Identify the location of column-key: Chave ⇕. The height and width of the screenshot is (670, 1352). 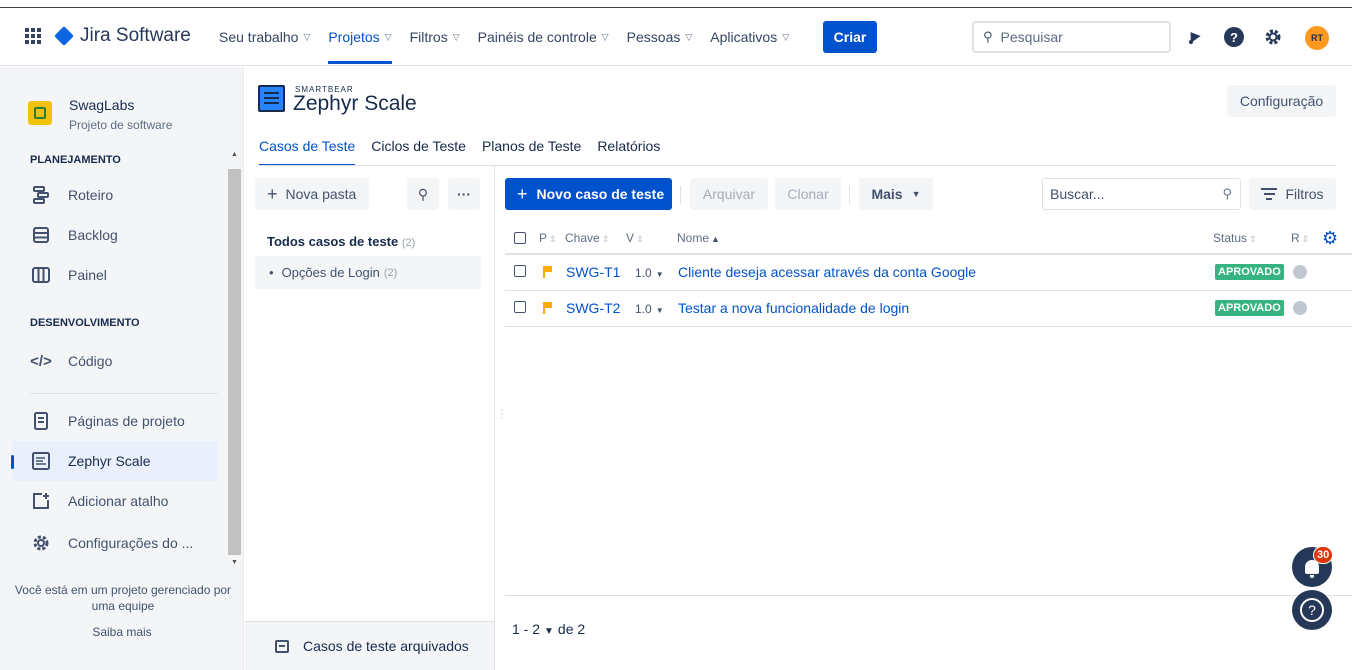
(587, 238).